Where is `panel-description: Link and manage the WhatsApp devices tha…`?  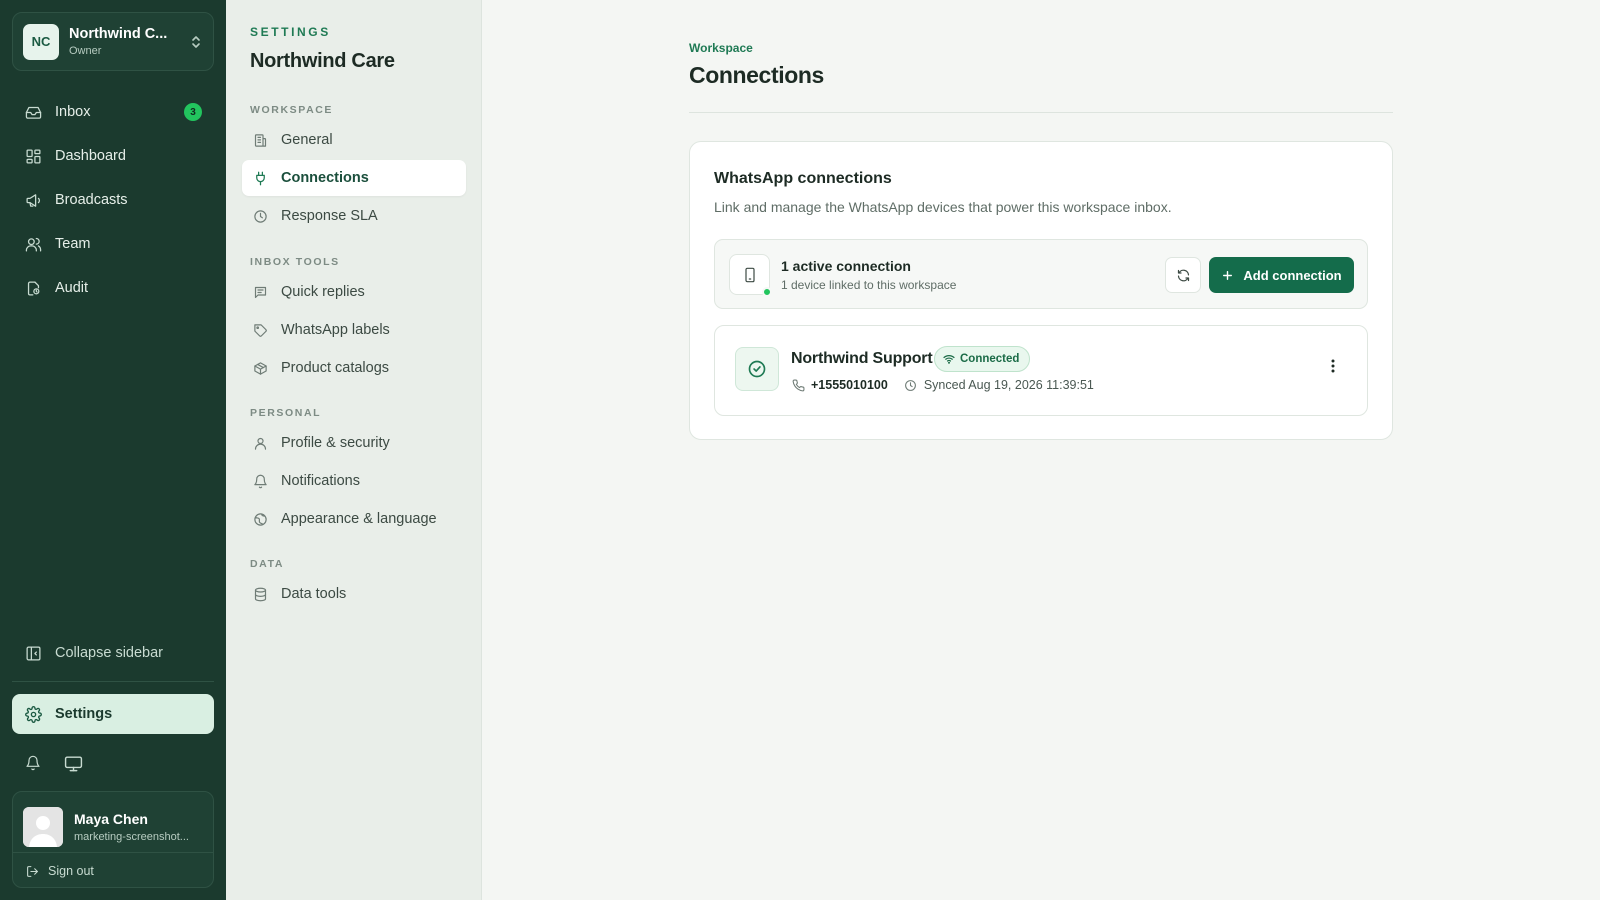
panel-description: Link and manage the WhatsApp devices tha… is located at coordinates (943, 207).